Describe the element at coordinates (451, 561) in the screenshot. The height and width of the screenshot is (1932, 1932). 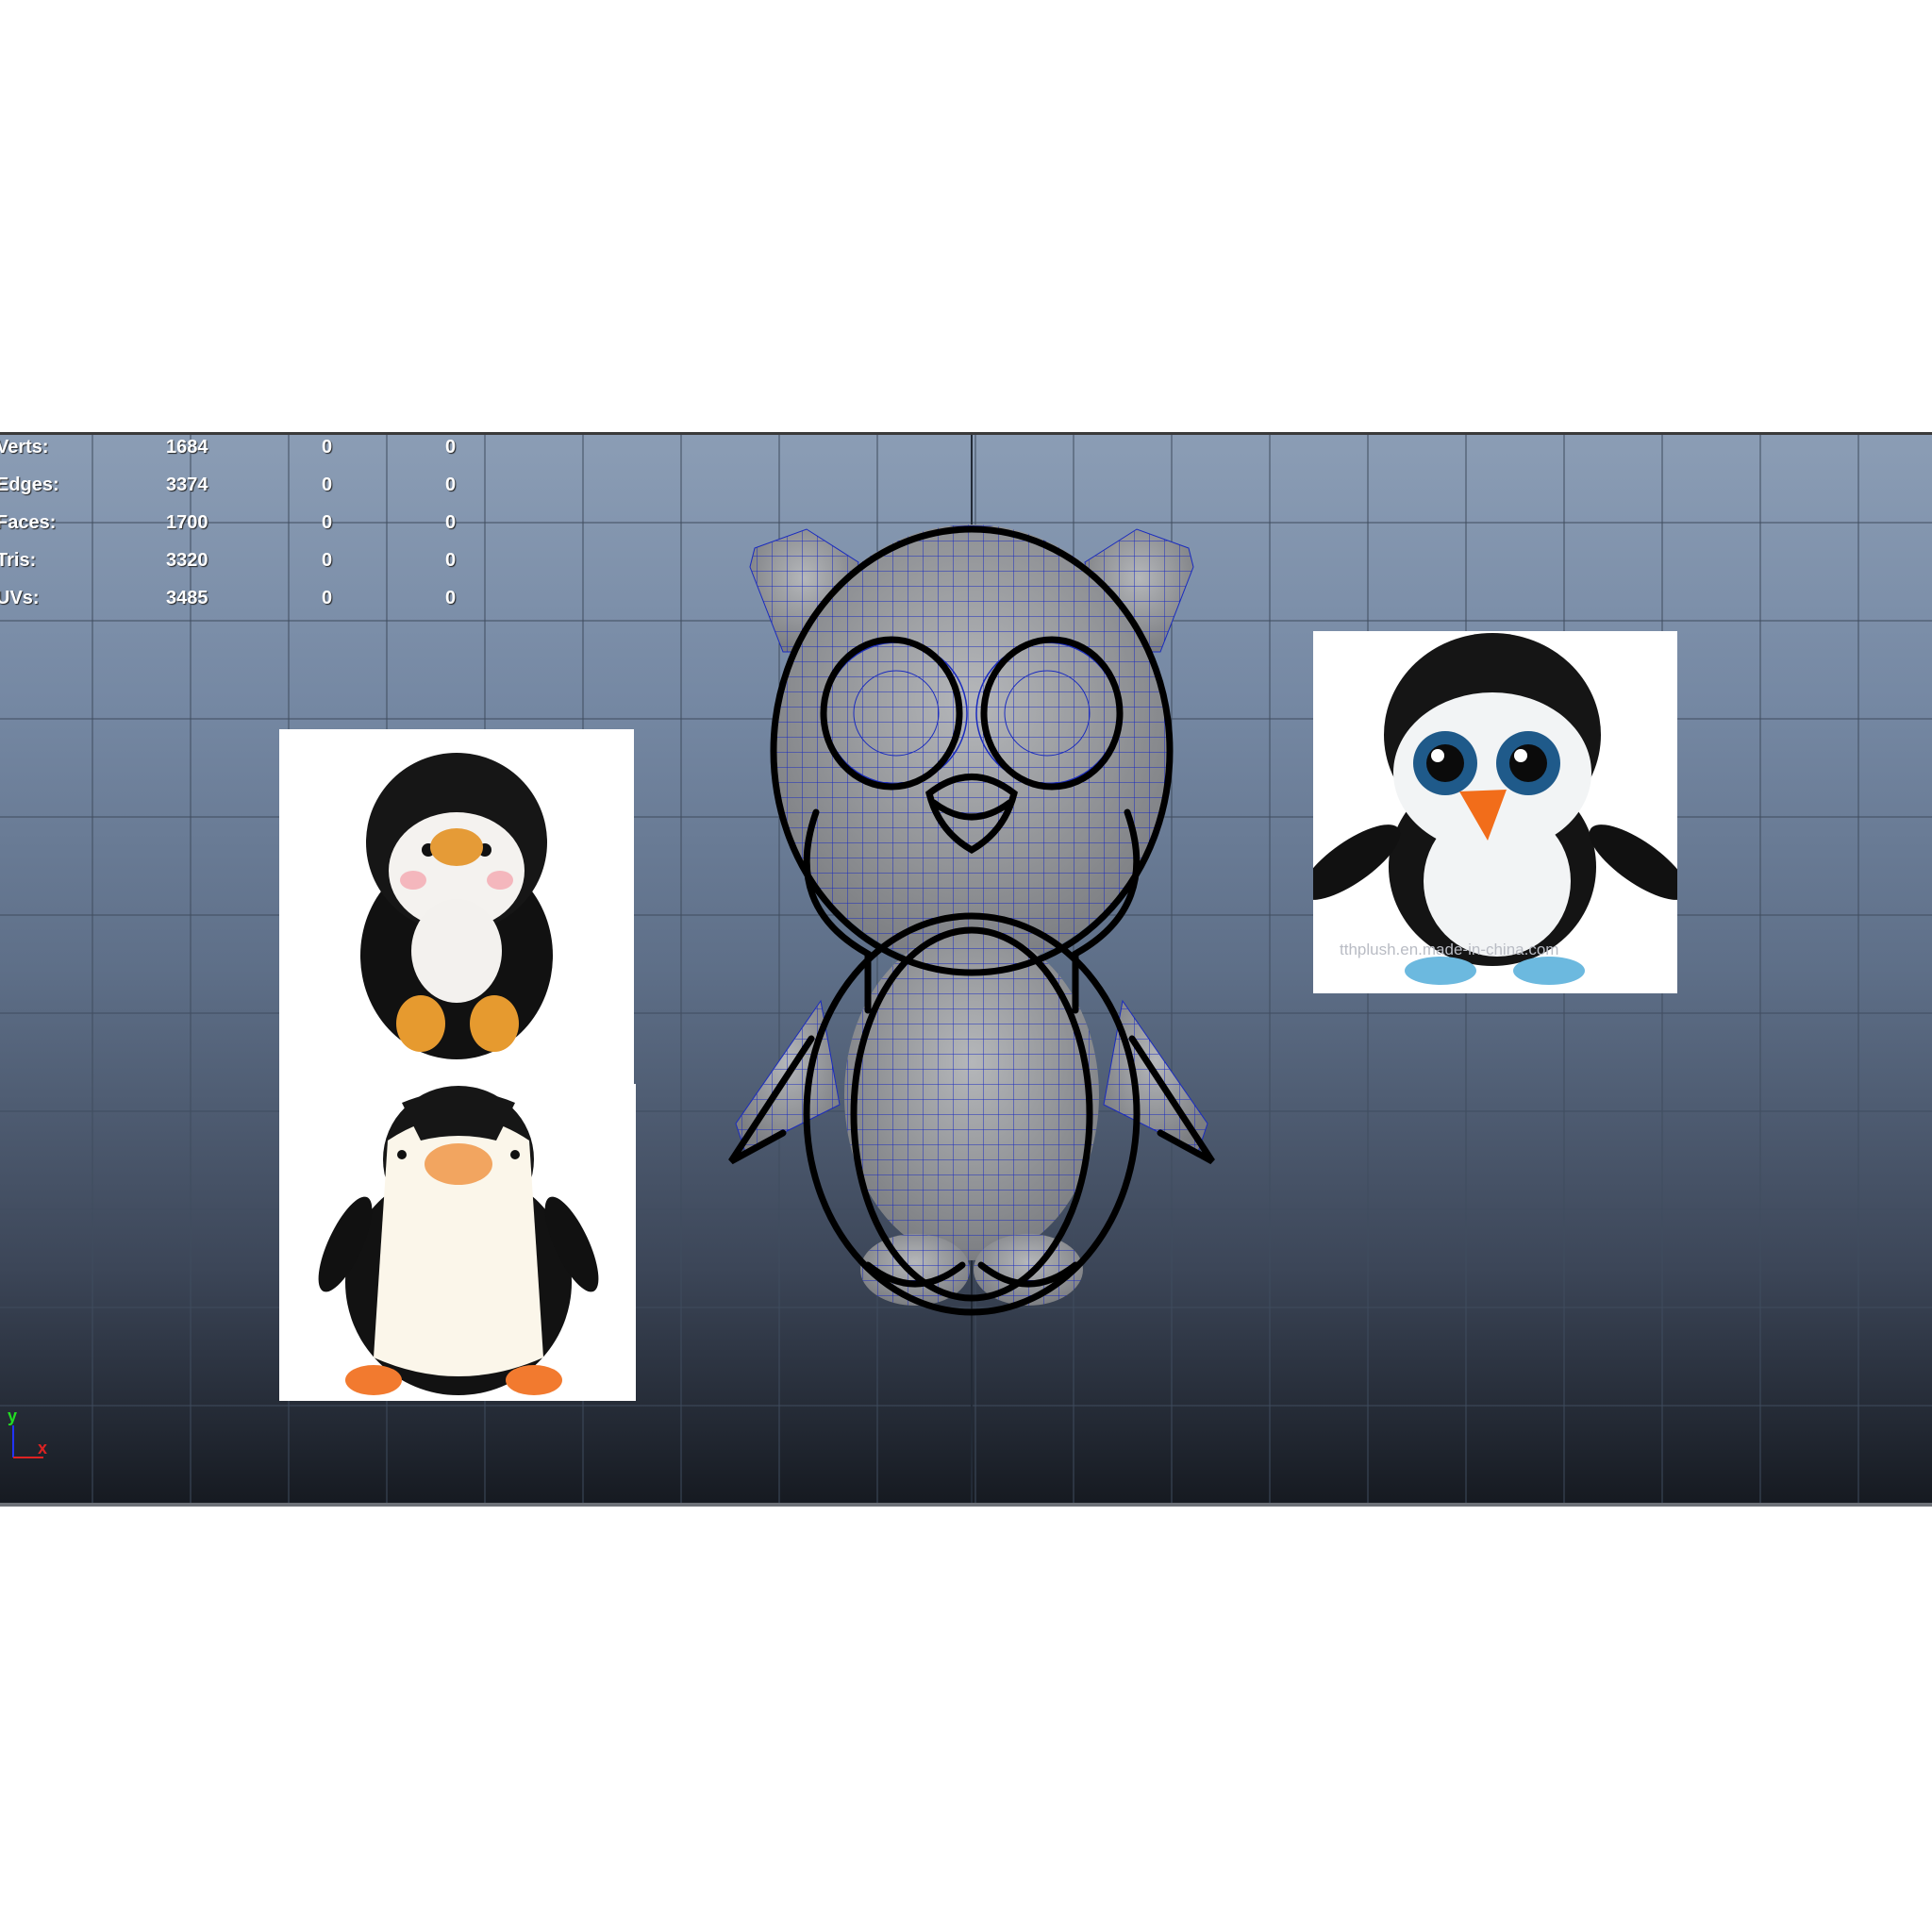
I see `hud-col3-tris: 0` at that location.